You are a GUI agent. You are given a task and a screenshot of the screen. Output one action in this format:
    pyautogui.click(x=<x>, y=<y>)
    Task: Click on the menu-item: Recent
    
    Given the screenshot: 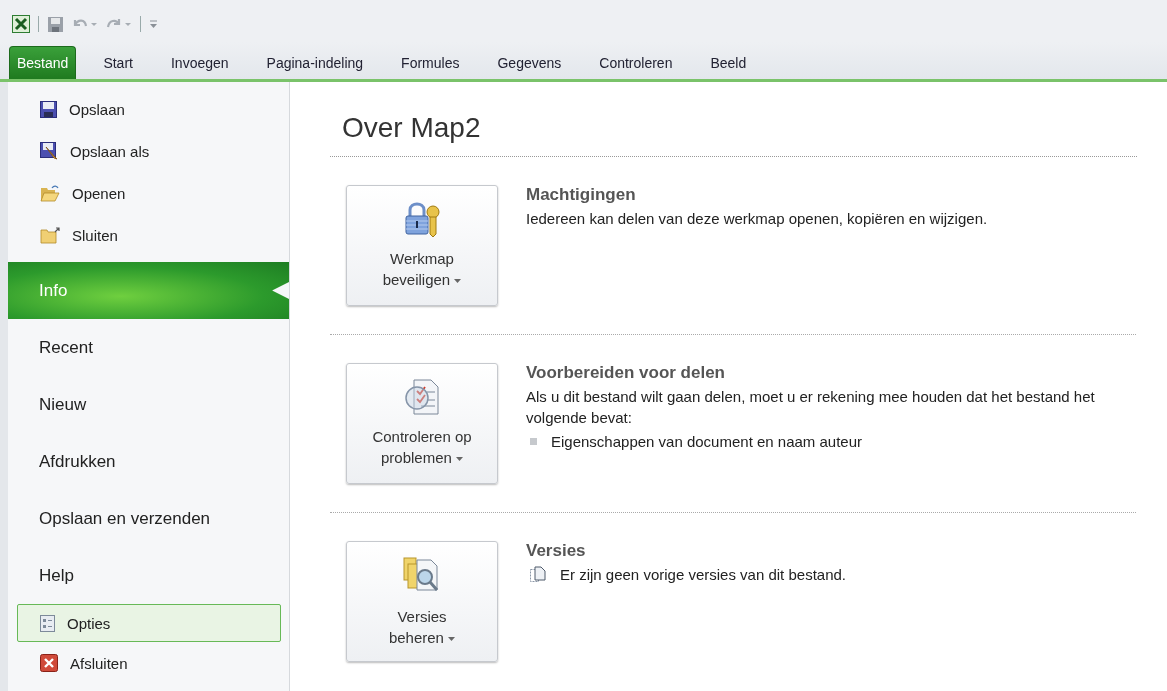 What is the action you would take?
    pyautogui.click(x=148, y=347)
    